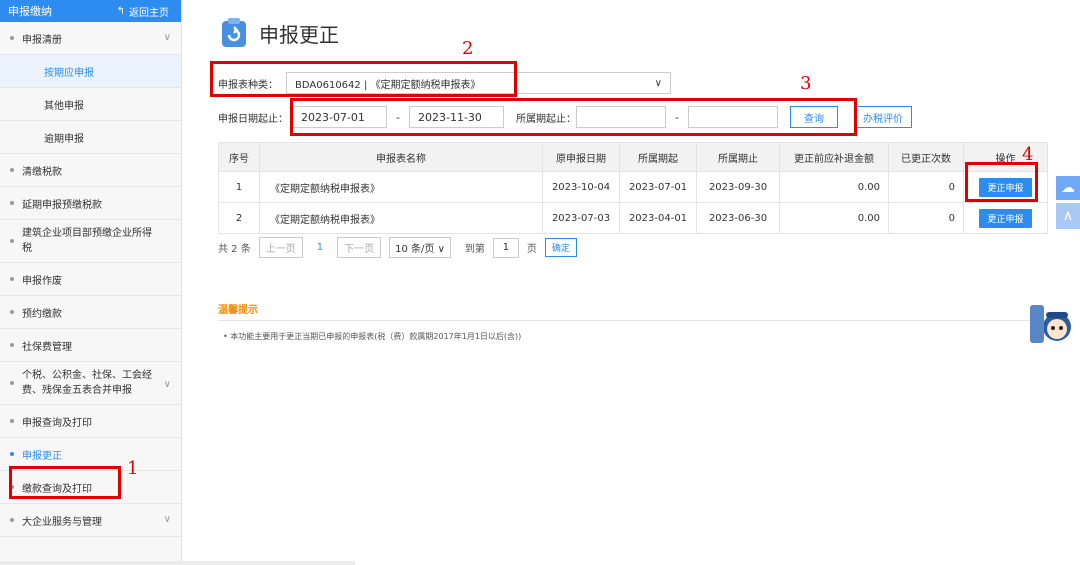  What do you see at coordinates (69, 73) in the screenshot?
I see `sidebar-item-label: 按期应申报` at bounding box center [69, 73].